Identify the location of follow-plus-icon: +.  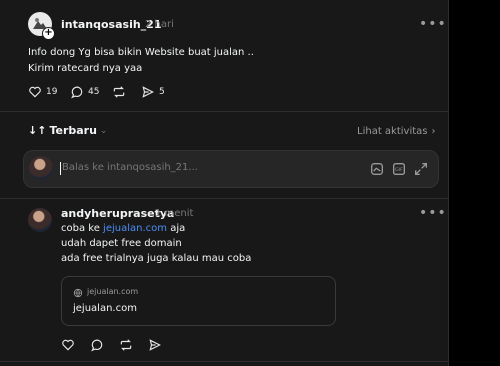
(48, 33).